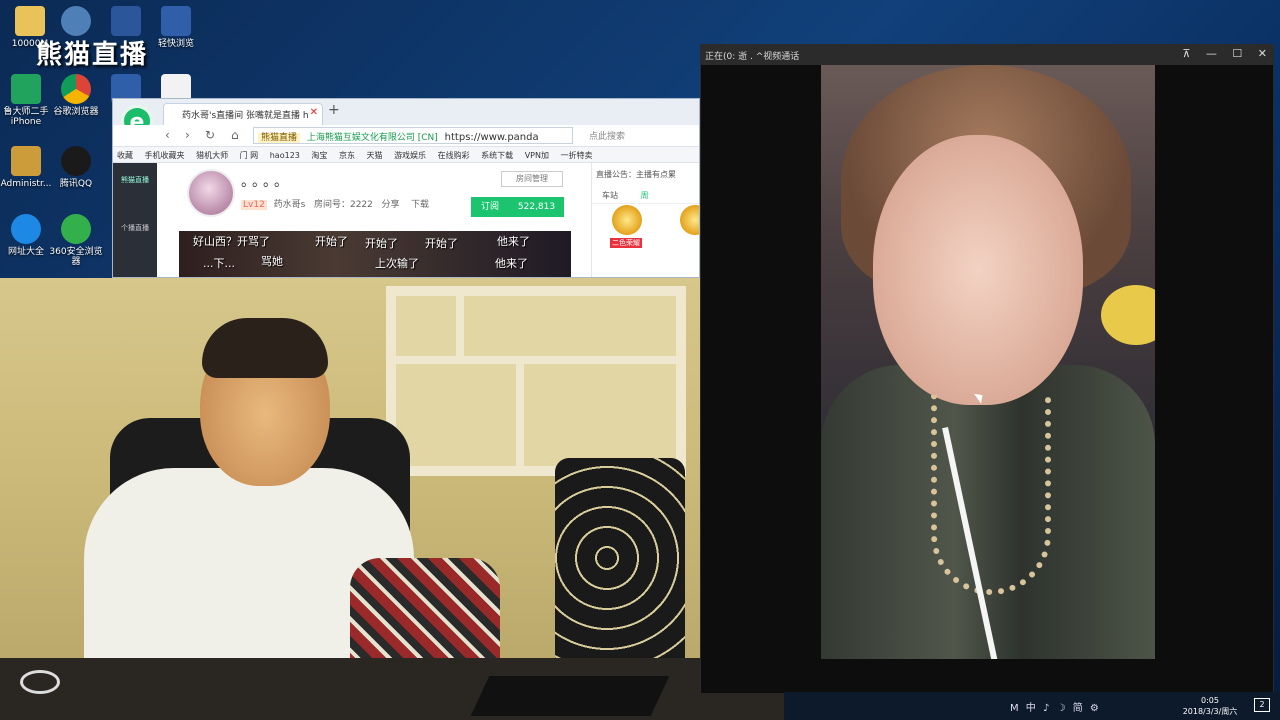 Image resolution: width=1280 pixels, height=720 pixels. I want to click on site-tag: 熊猫直播, so click(279, 138).